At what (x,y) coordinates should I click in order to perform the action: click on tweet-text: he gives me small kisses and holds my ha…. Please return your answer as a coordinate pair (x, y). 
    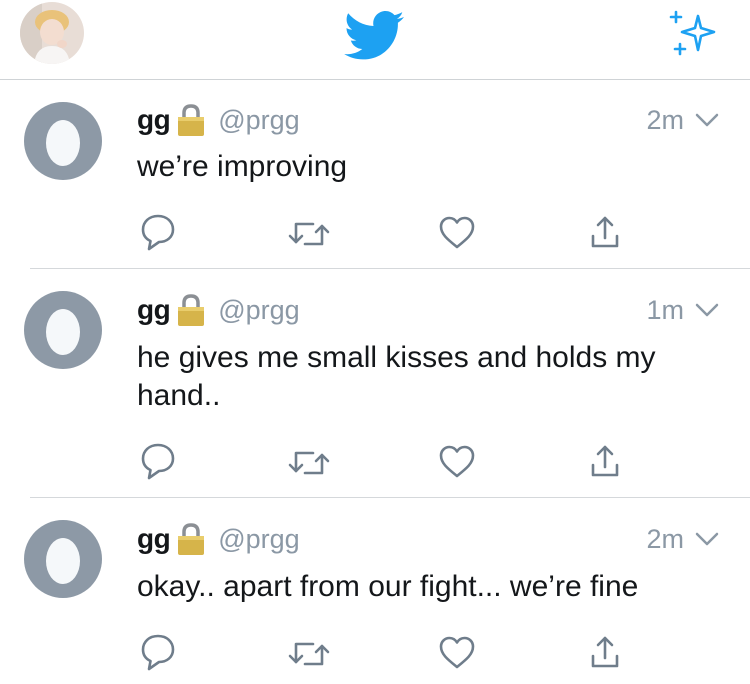
    Looking at the image, I should click on (396, 376).